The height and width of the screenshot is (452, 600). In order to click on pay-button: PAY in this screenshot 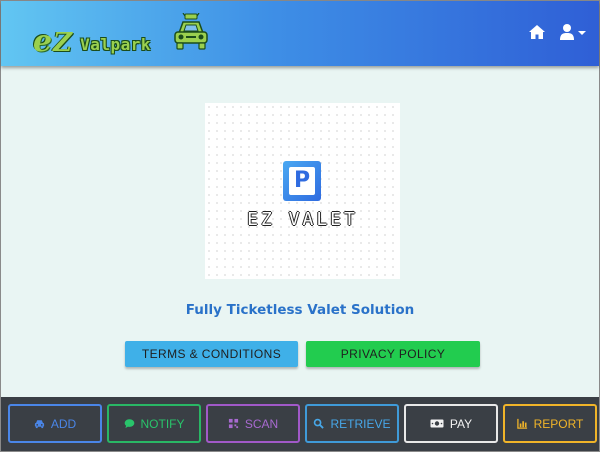, I will do `click(451, 423)`.